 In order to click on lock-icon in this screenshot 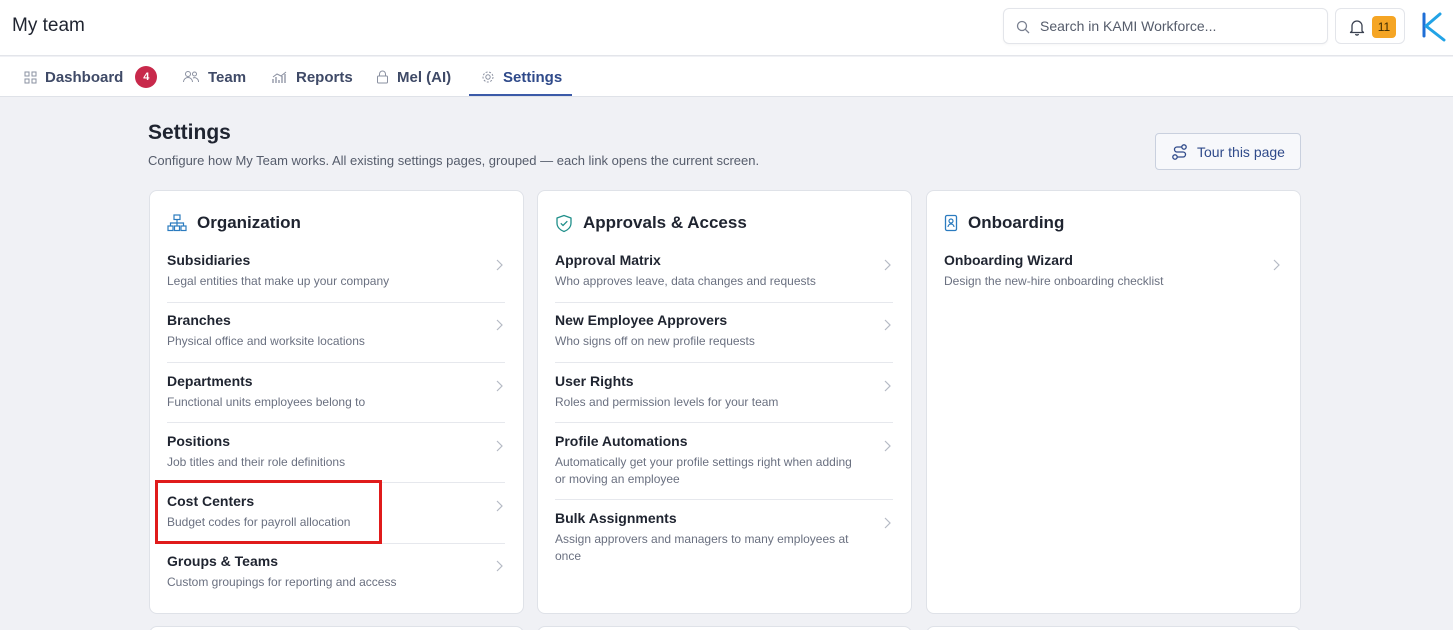, I will do `click(382, 77)`.